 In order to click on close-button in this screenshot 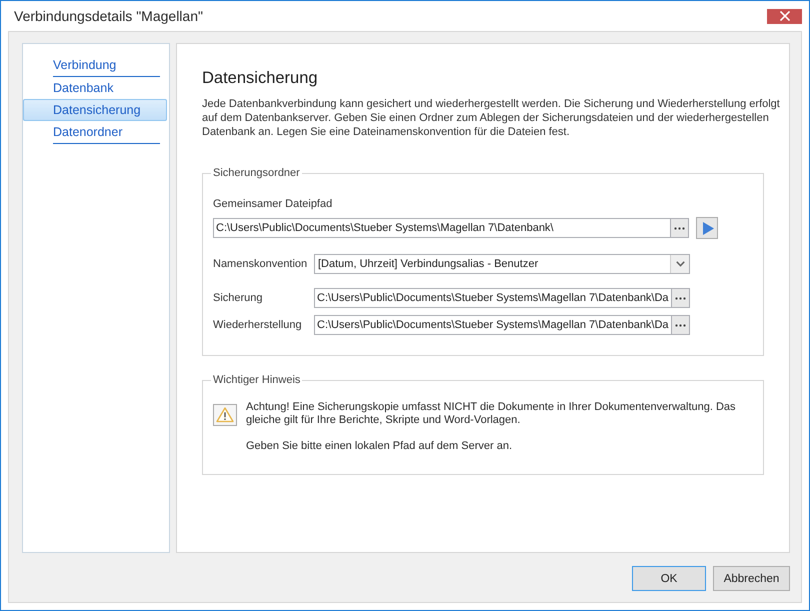, I will do `click(784, 16)`.